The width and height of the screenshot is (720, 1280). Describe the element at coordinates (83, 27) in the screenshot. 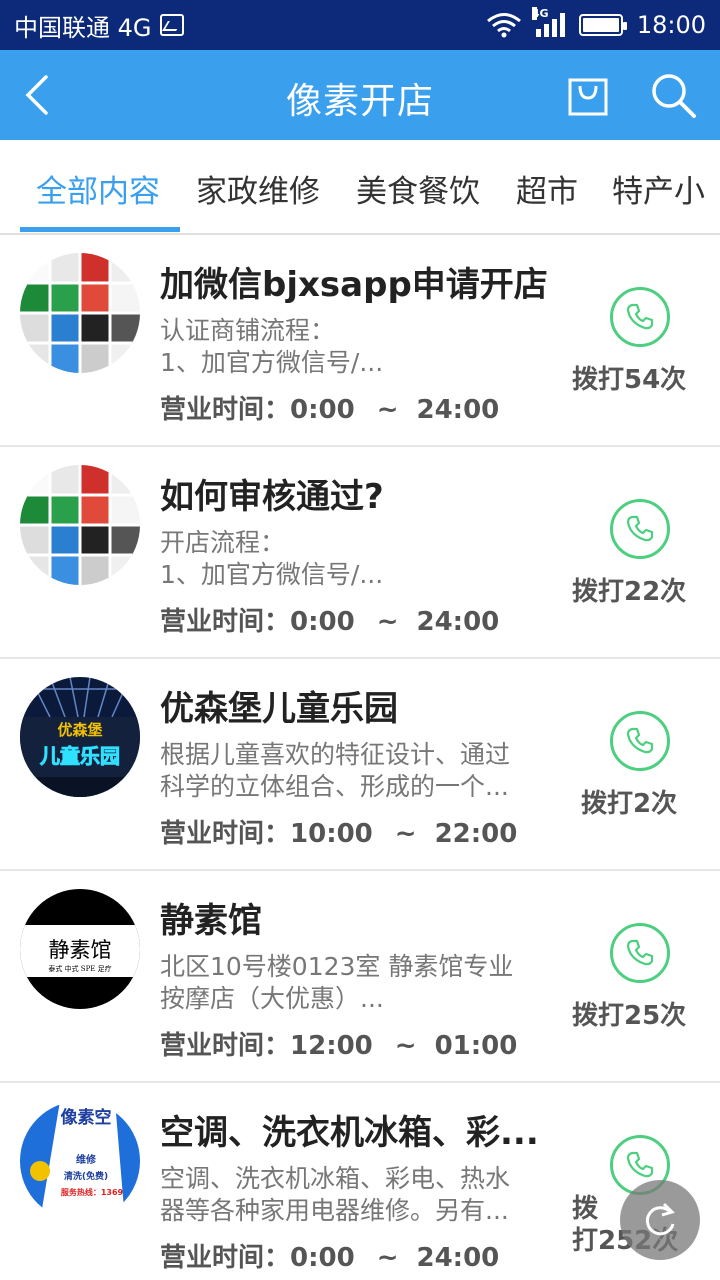

I see `carrier-label: 中国联通 4G` at that location.